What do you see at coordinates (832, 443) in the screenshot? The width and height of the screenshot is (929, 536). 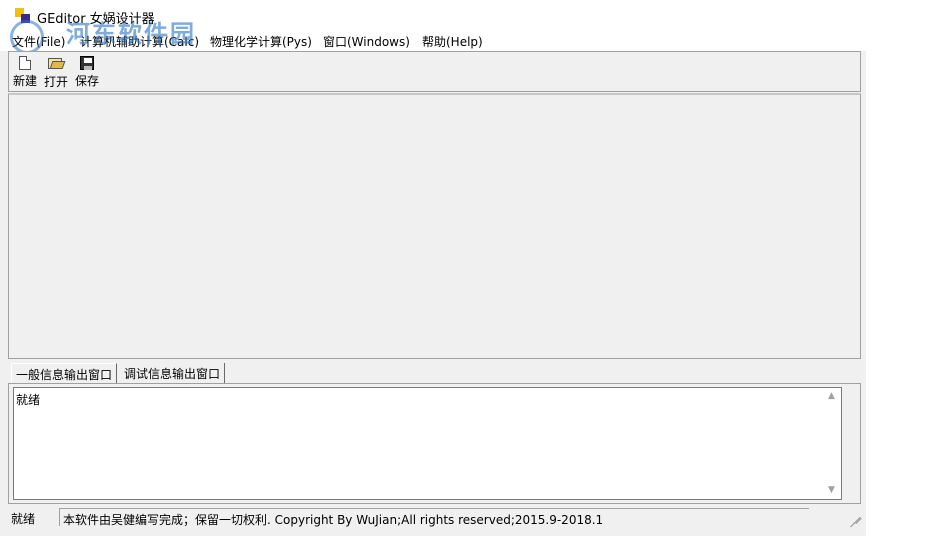 I see `output-scrollbar: ▲ ▼` at bounding box center [832, 443].